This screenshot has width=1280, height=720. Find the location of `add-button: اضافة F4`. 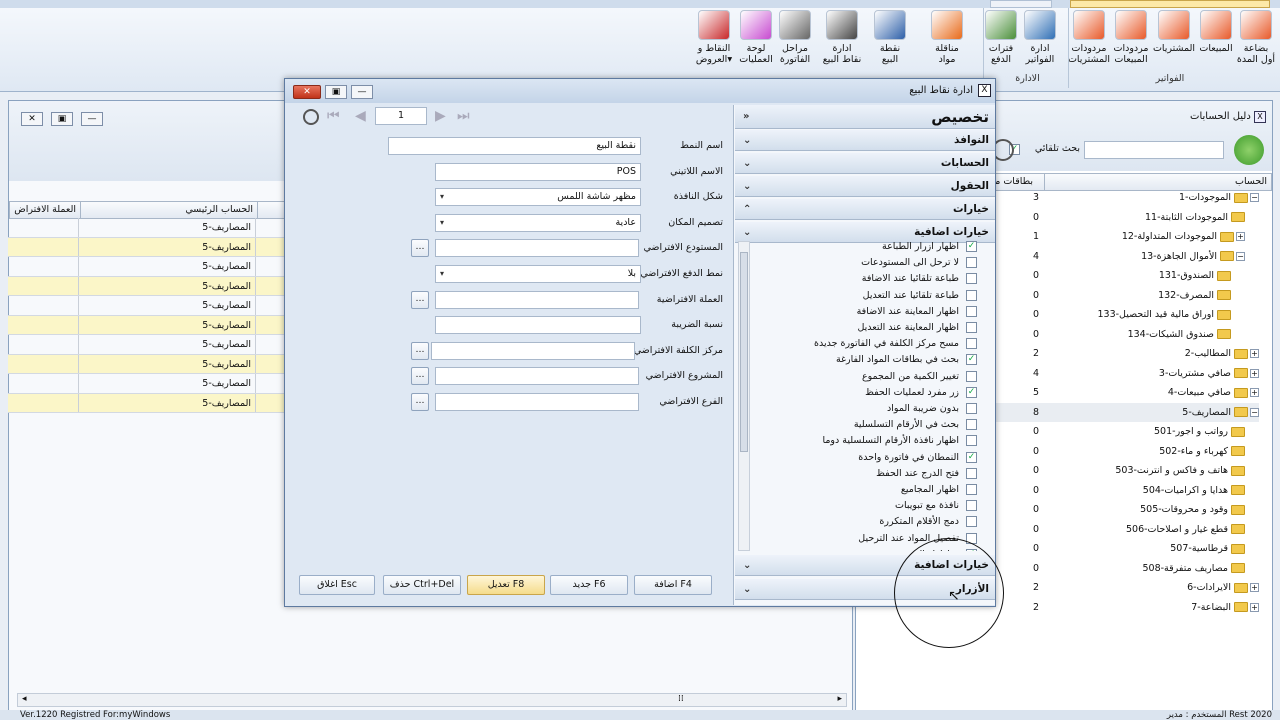

add-button: اضافة F4 is located at coordinates (673, 585).